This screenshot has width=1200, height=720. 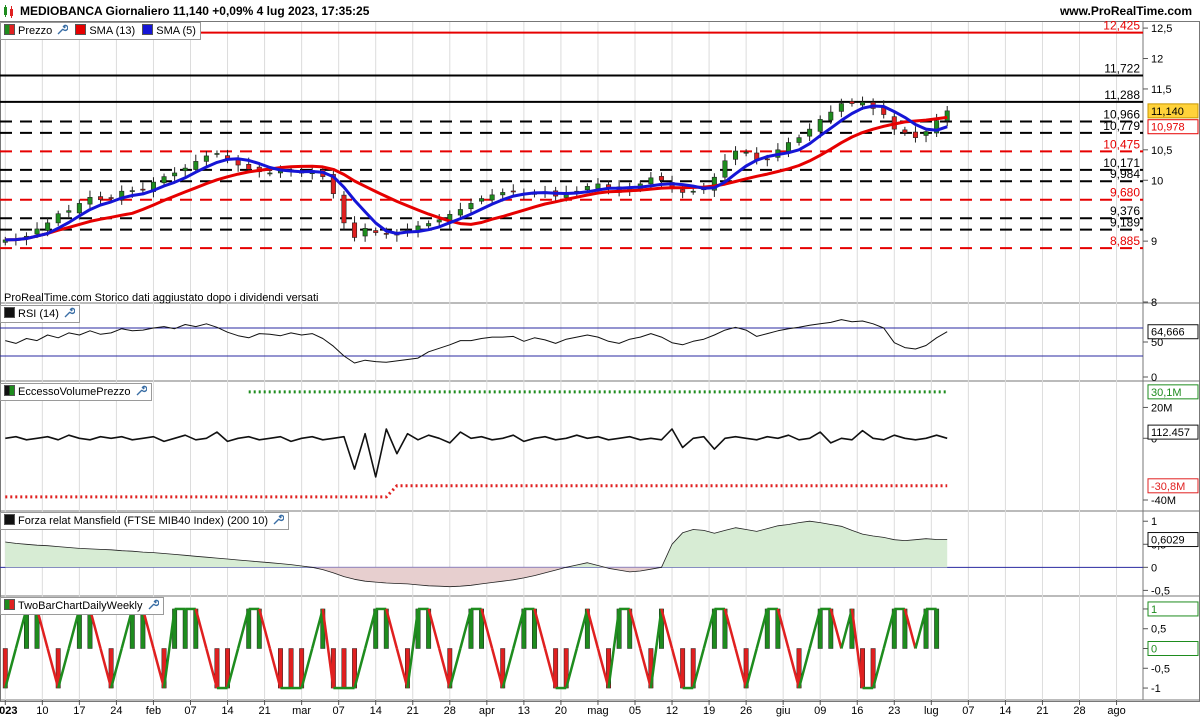 What do you see at coordinates (597, 711) in the screenshot?
I see `x-tick-label: mag` at bounding box center [597, 711].